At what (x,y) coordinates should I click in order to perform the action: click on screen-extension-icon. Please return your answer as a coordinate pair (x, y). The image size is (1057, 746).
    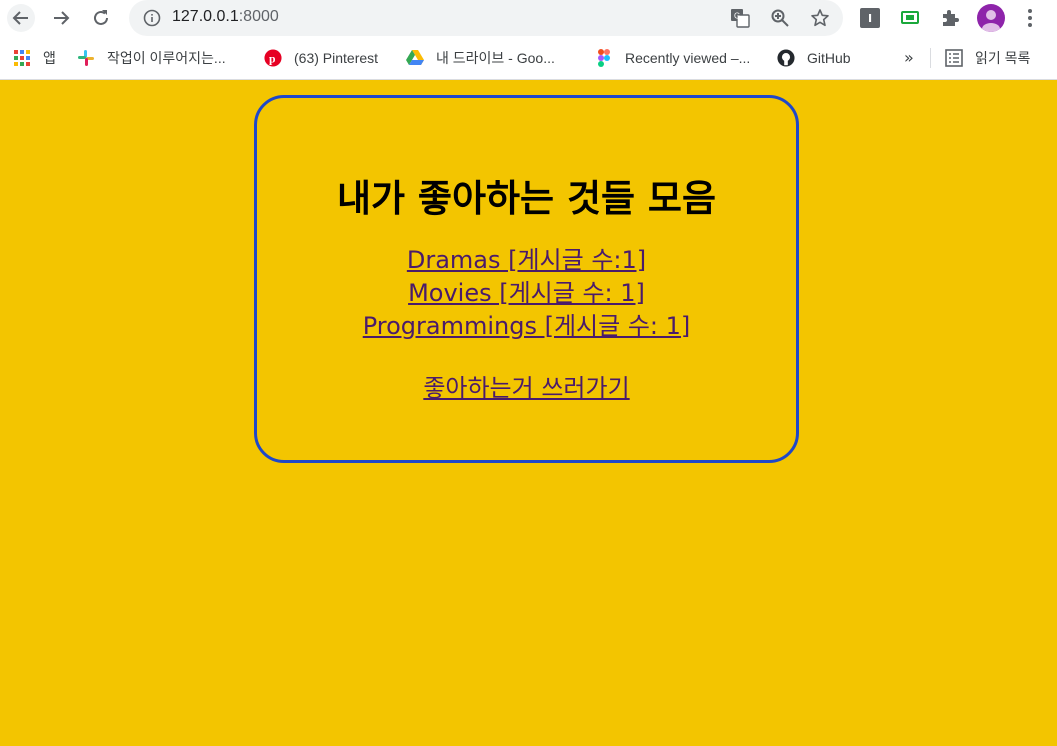
    Looking at the image, I should click on (910, 17).